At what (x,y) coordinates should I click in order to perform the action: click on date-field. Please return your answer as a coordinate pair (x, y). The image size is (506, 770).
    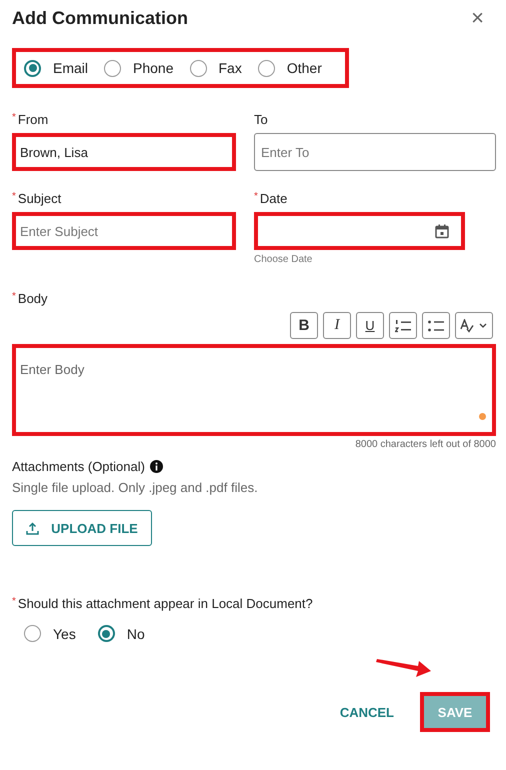
    Looking at the image, I should click on (359, 231).